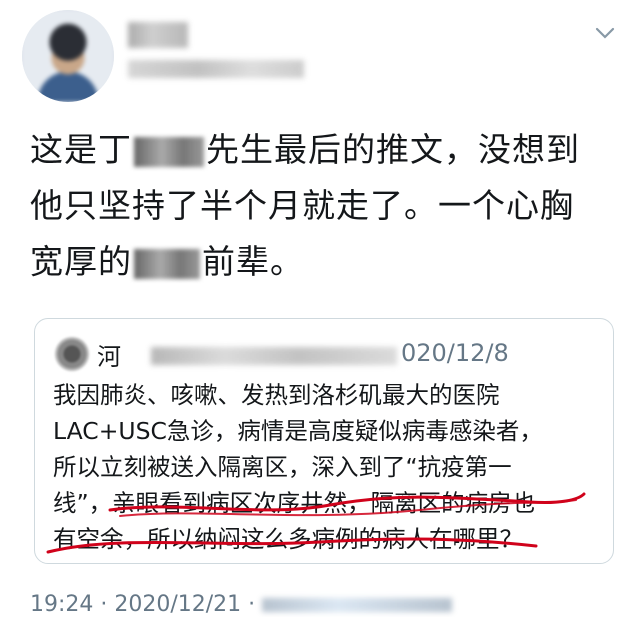 The image size is (636, 617). Describe the element at coordinates (158, 35) in the screenshot. I see `user-name-redacted` at that location.